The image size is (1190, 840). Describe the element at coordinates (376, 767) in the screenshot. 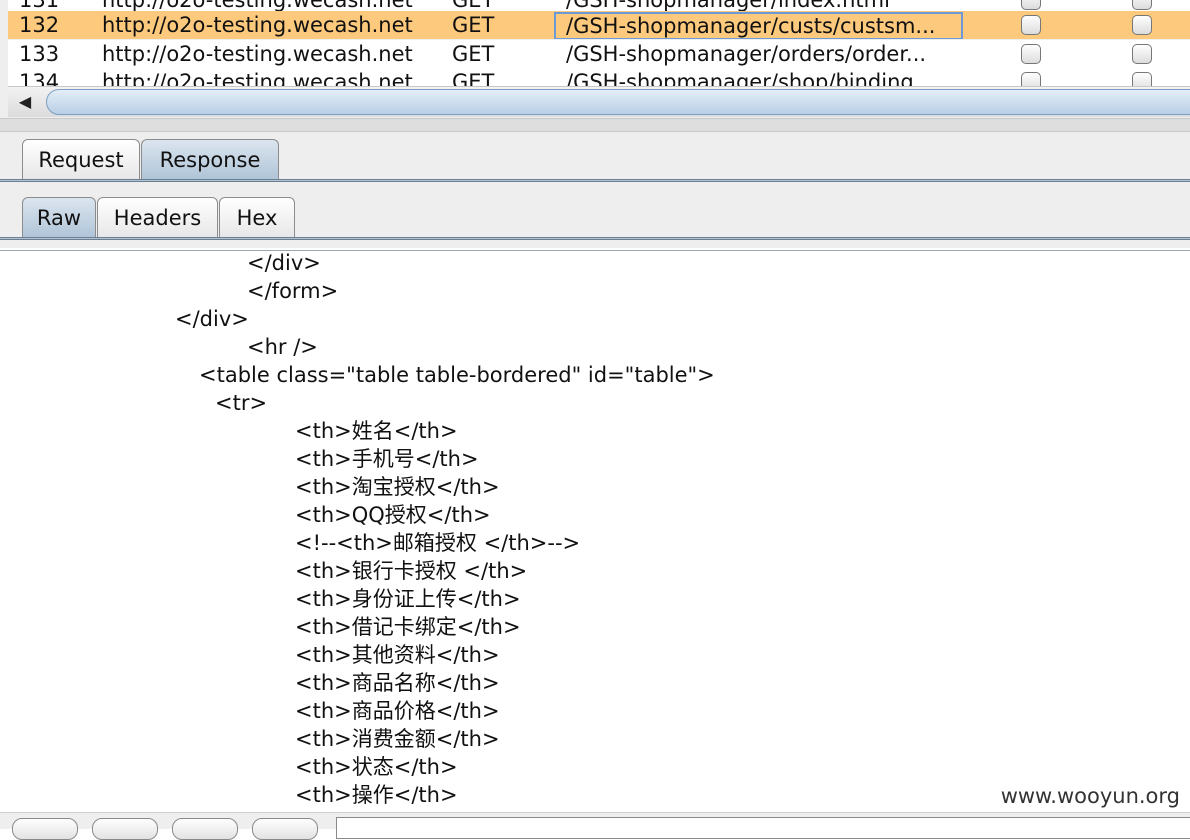

I see `code-line: <th>状态</th>` at that location.